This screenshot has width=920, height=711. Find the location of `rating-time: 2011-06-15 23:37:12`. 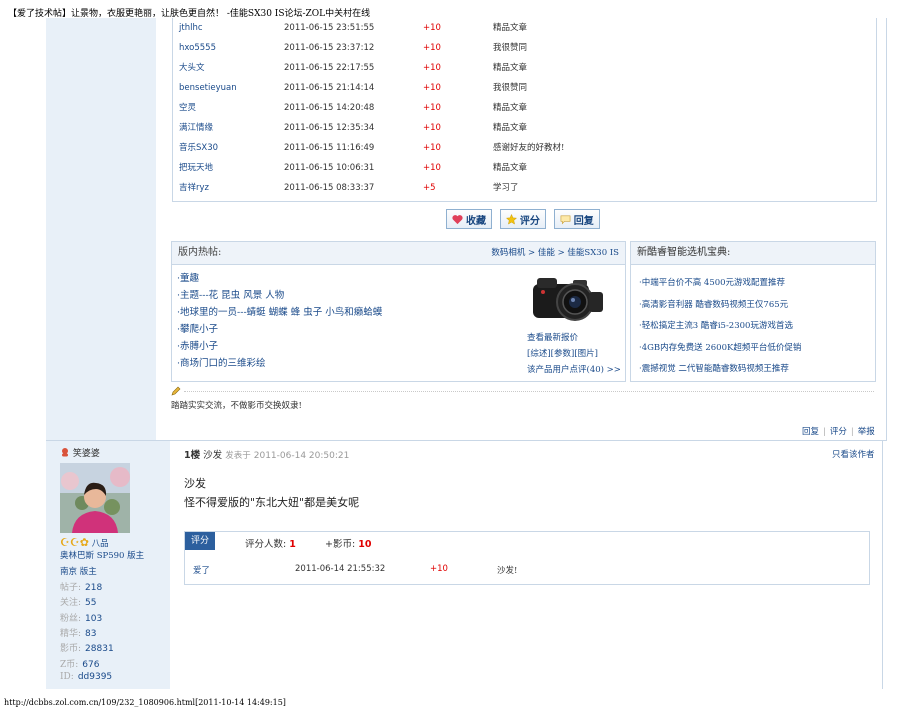

rating-time: 2011-06-15 23:37:12 is located at coordinates (329, 48).